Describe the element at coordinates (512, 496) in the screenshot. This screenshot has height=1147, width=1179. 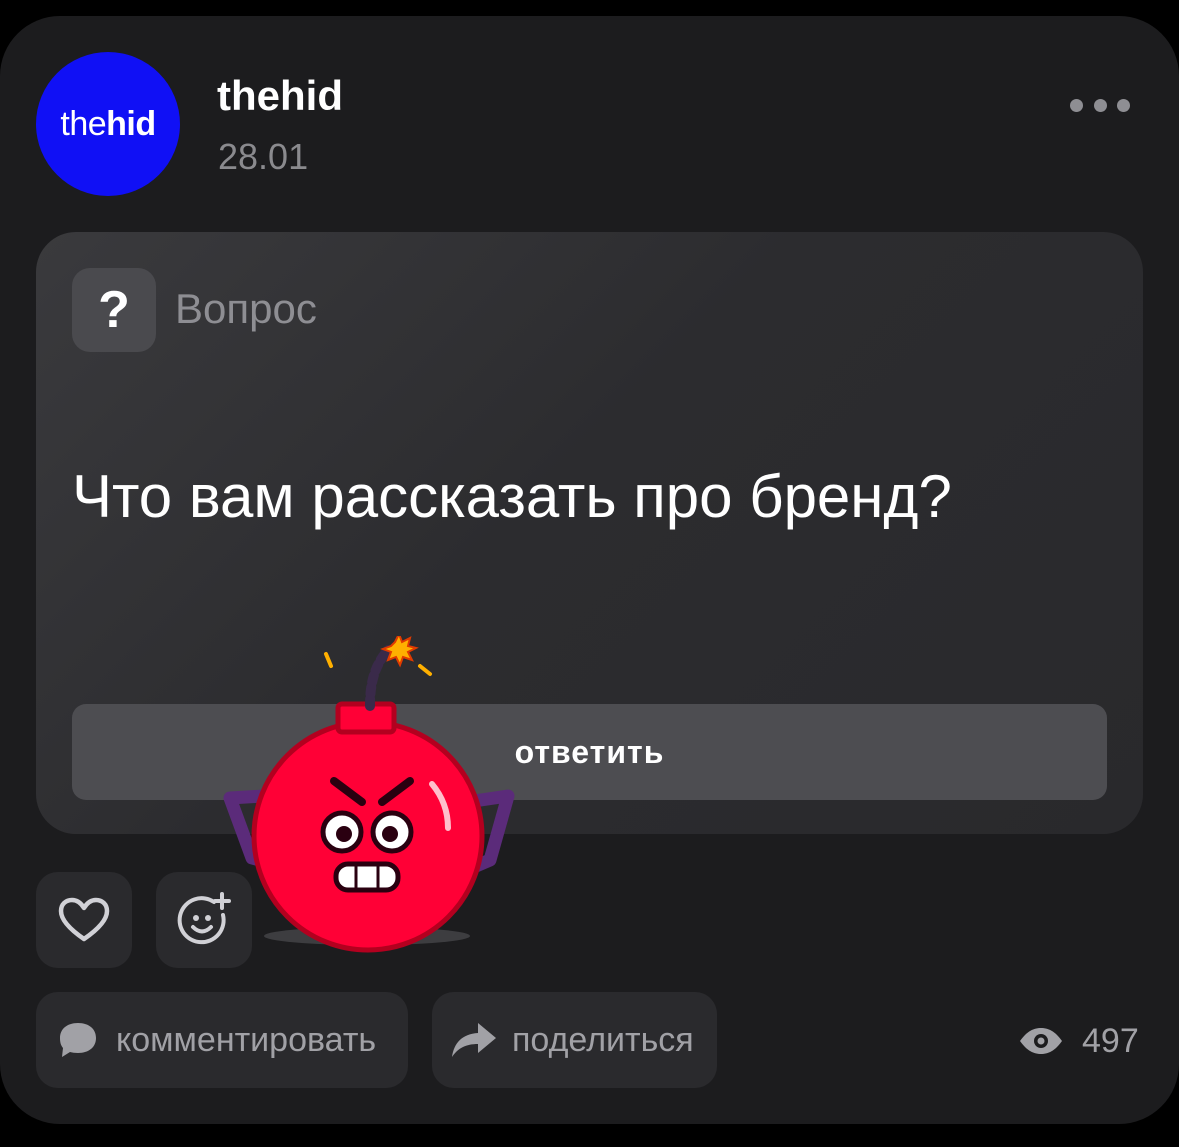
I see `question-text: Что вам рассказать про бренд?` at that location.